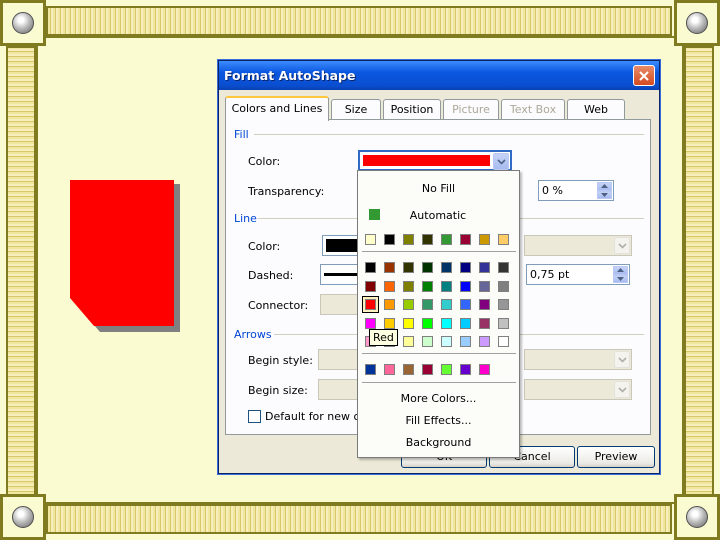 The width and height of the screenshot is (720, 540). I want to click on dashed-combo, so click(341, 274).